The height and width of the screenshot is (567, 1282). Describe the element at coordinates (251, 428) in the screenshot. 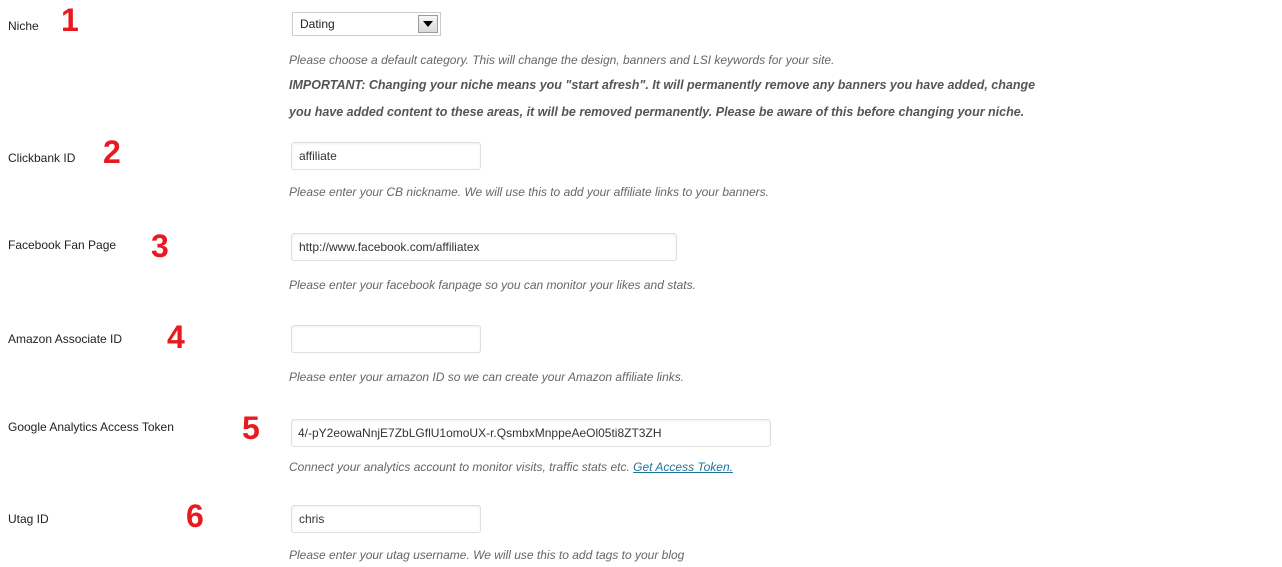

I see `google-analytics-step-number: 5` at that location.